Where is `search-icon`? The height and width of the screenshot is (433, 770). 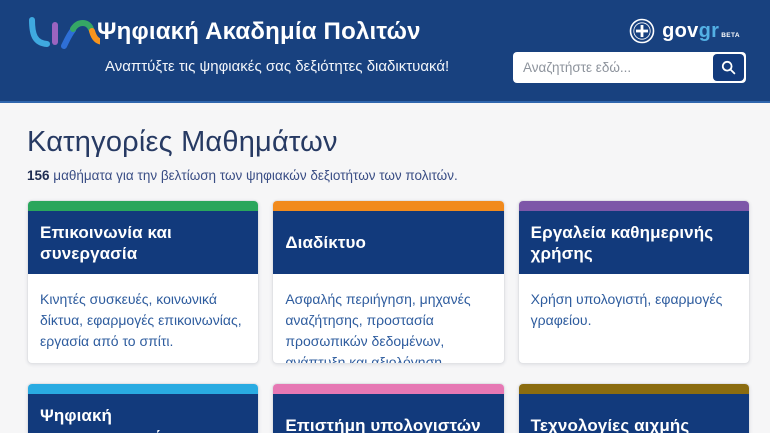 search-icon is located at coordinates (728, 67).